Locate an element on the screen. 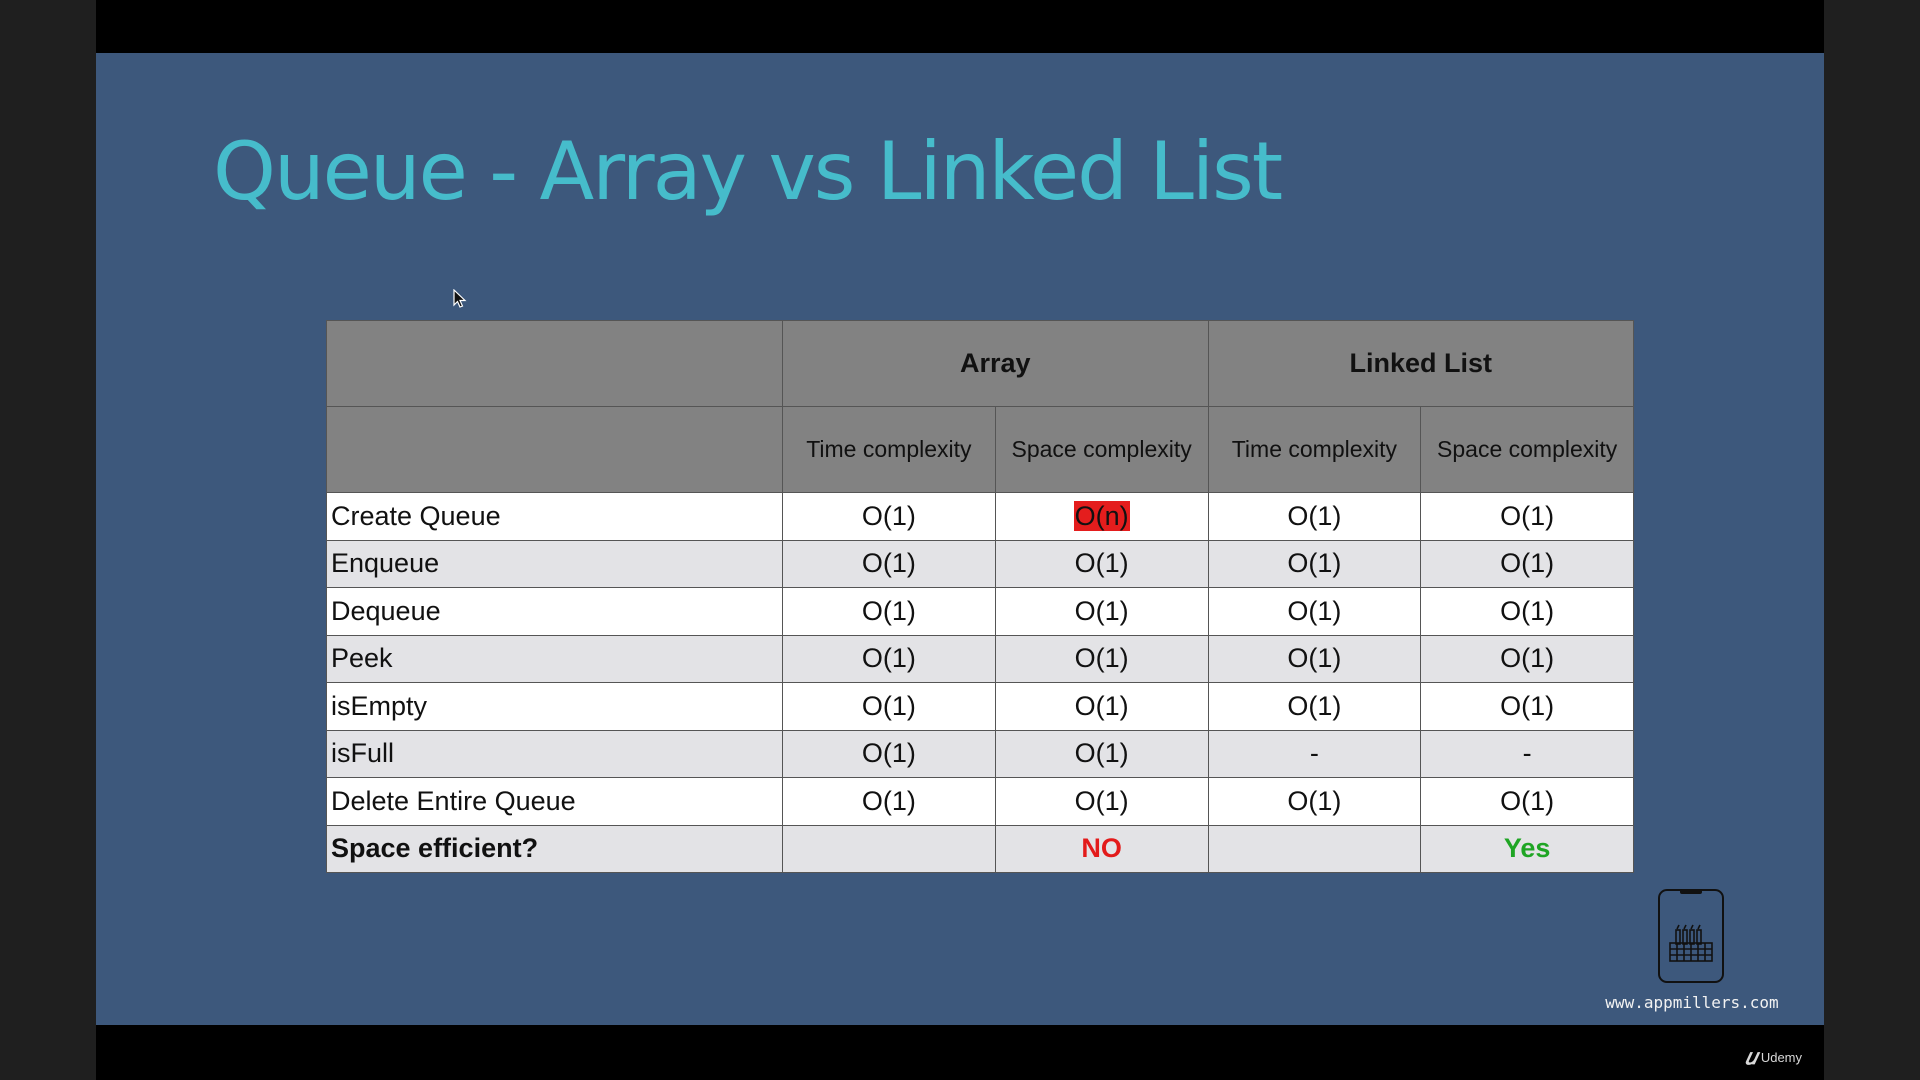 This screenshot has width=1920, height=1080. table-row: Delete Entire Queue O(1) O(1) O(1) O(1) is located at coordinates (980, 801).